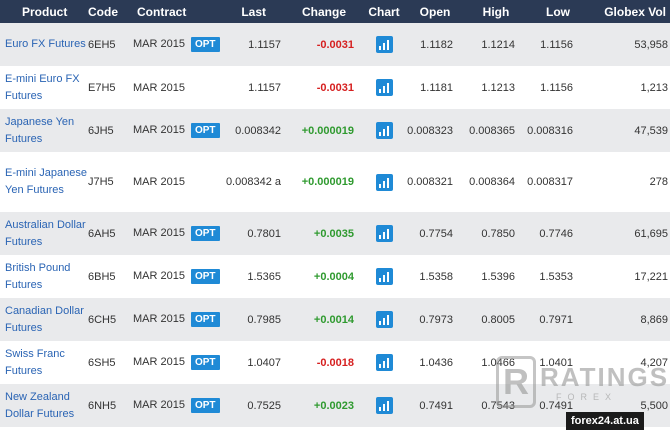 This screenshot has height=434, width=670. Describe the element at coordinates (333, 405) in the screenshot. I see `change-value: +0.0023` at that location.